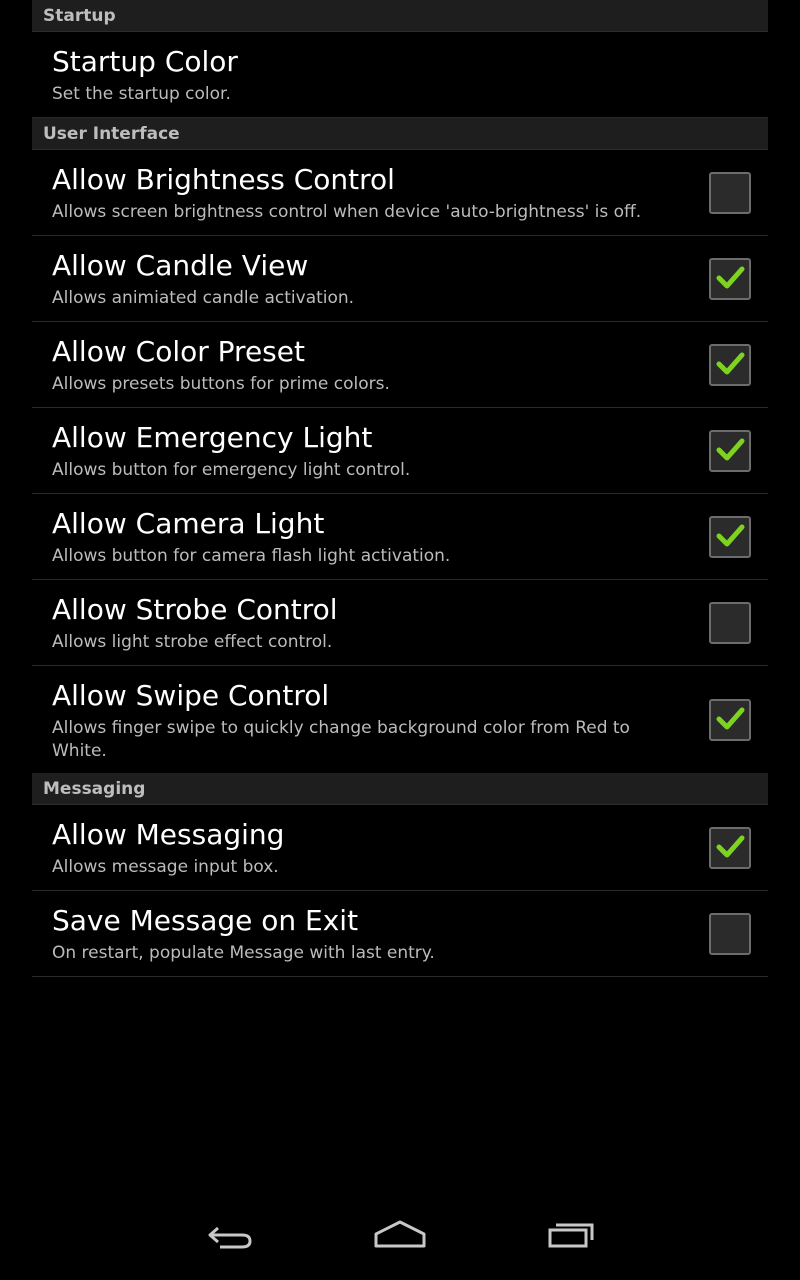 This screenshot has height=1280, width=800. I want to click on emergency-light-checkbox, so click(730, 450).